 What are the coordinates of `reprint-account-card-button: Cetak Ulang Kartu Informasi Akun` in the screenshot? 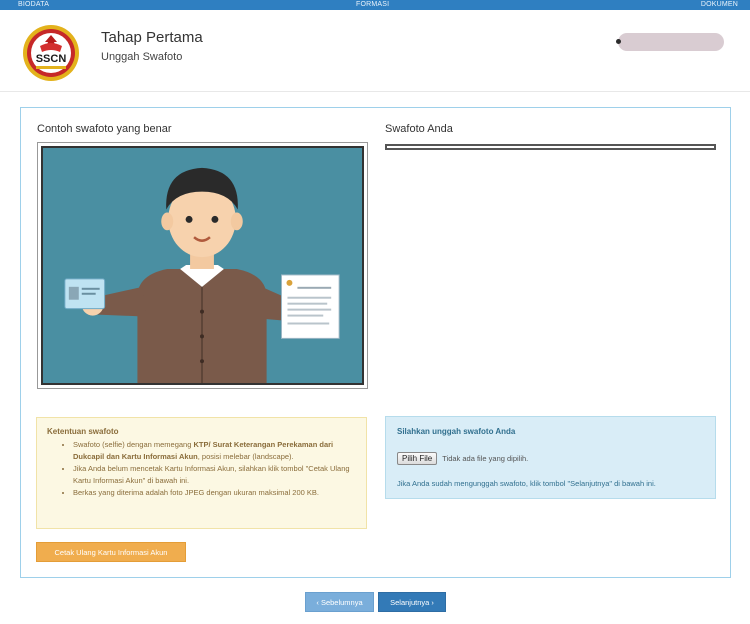 It's located at (111, 552).